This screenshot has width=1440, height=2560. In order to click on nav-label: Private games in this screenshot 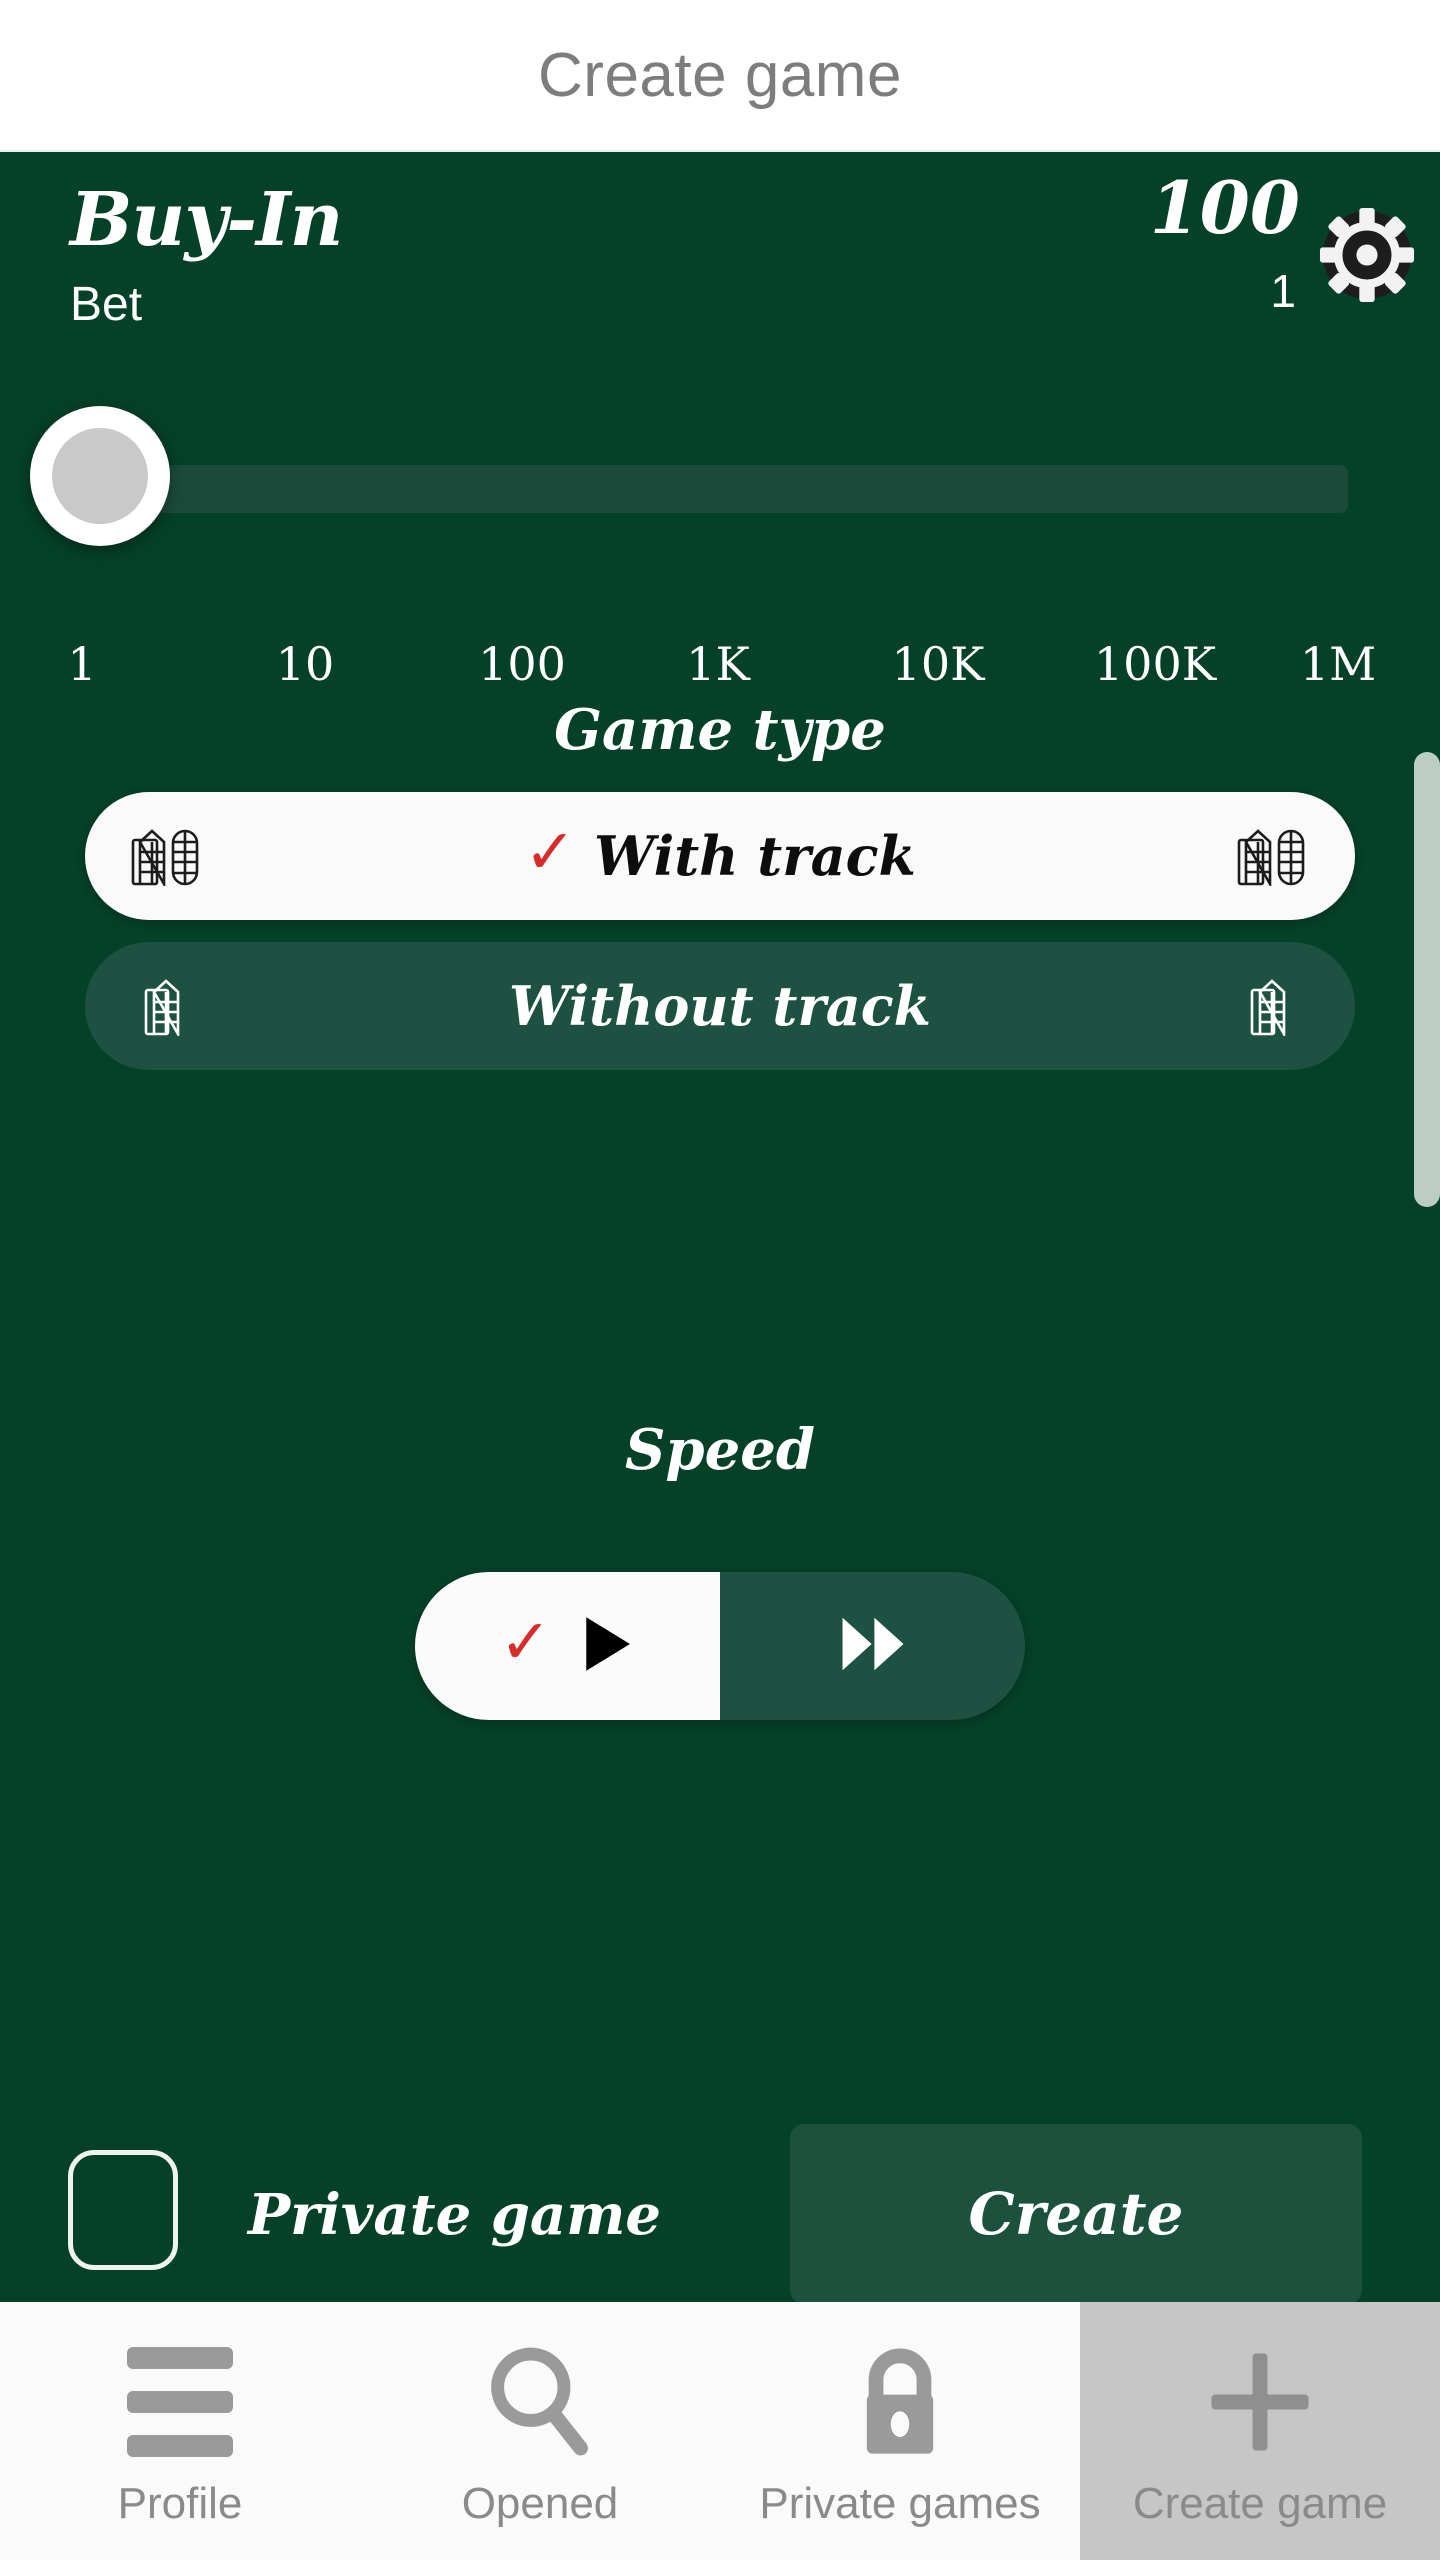, I will do `click(900, 2503)`.